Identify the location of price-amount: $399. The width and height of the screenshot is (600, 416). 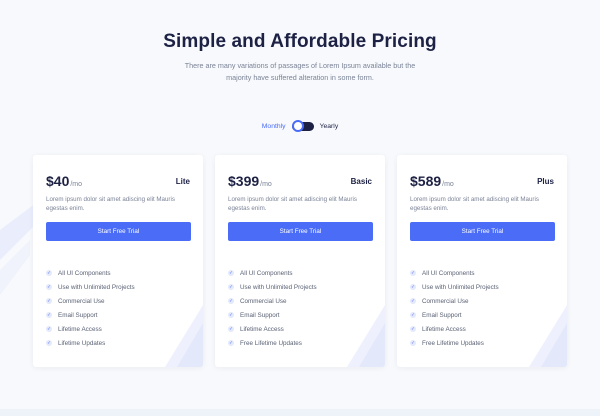
(244, 181).